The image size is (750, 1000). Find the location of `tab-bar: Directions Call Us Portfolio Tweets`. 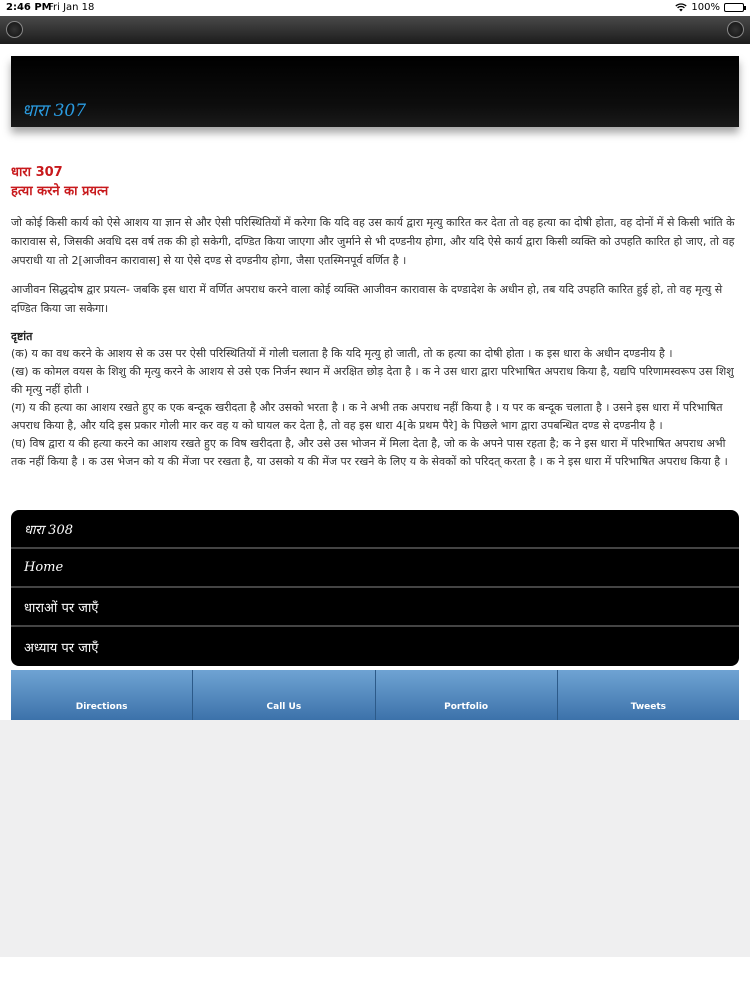

tab-bar: Directions Call Us Portfolio Tweets is located at coordinates (375, 695).